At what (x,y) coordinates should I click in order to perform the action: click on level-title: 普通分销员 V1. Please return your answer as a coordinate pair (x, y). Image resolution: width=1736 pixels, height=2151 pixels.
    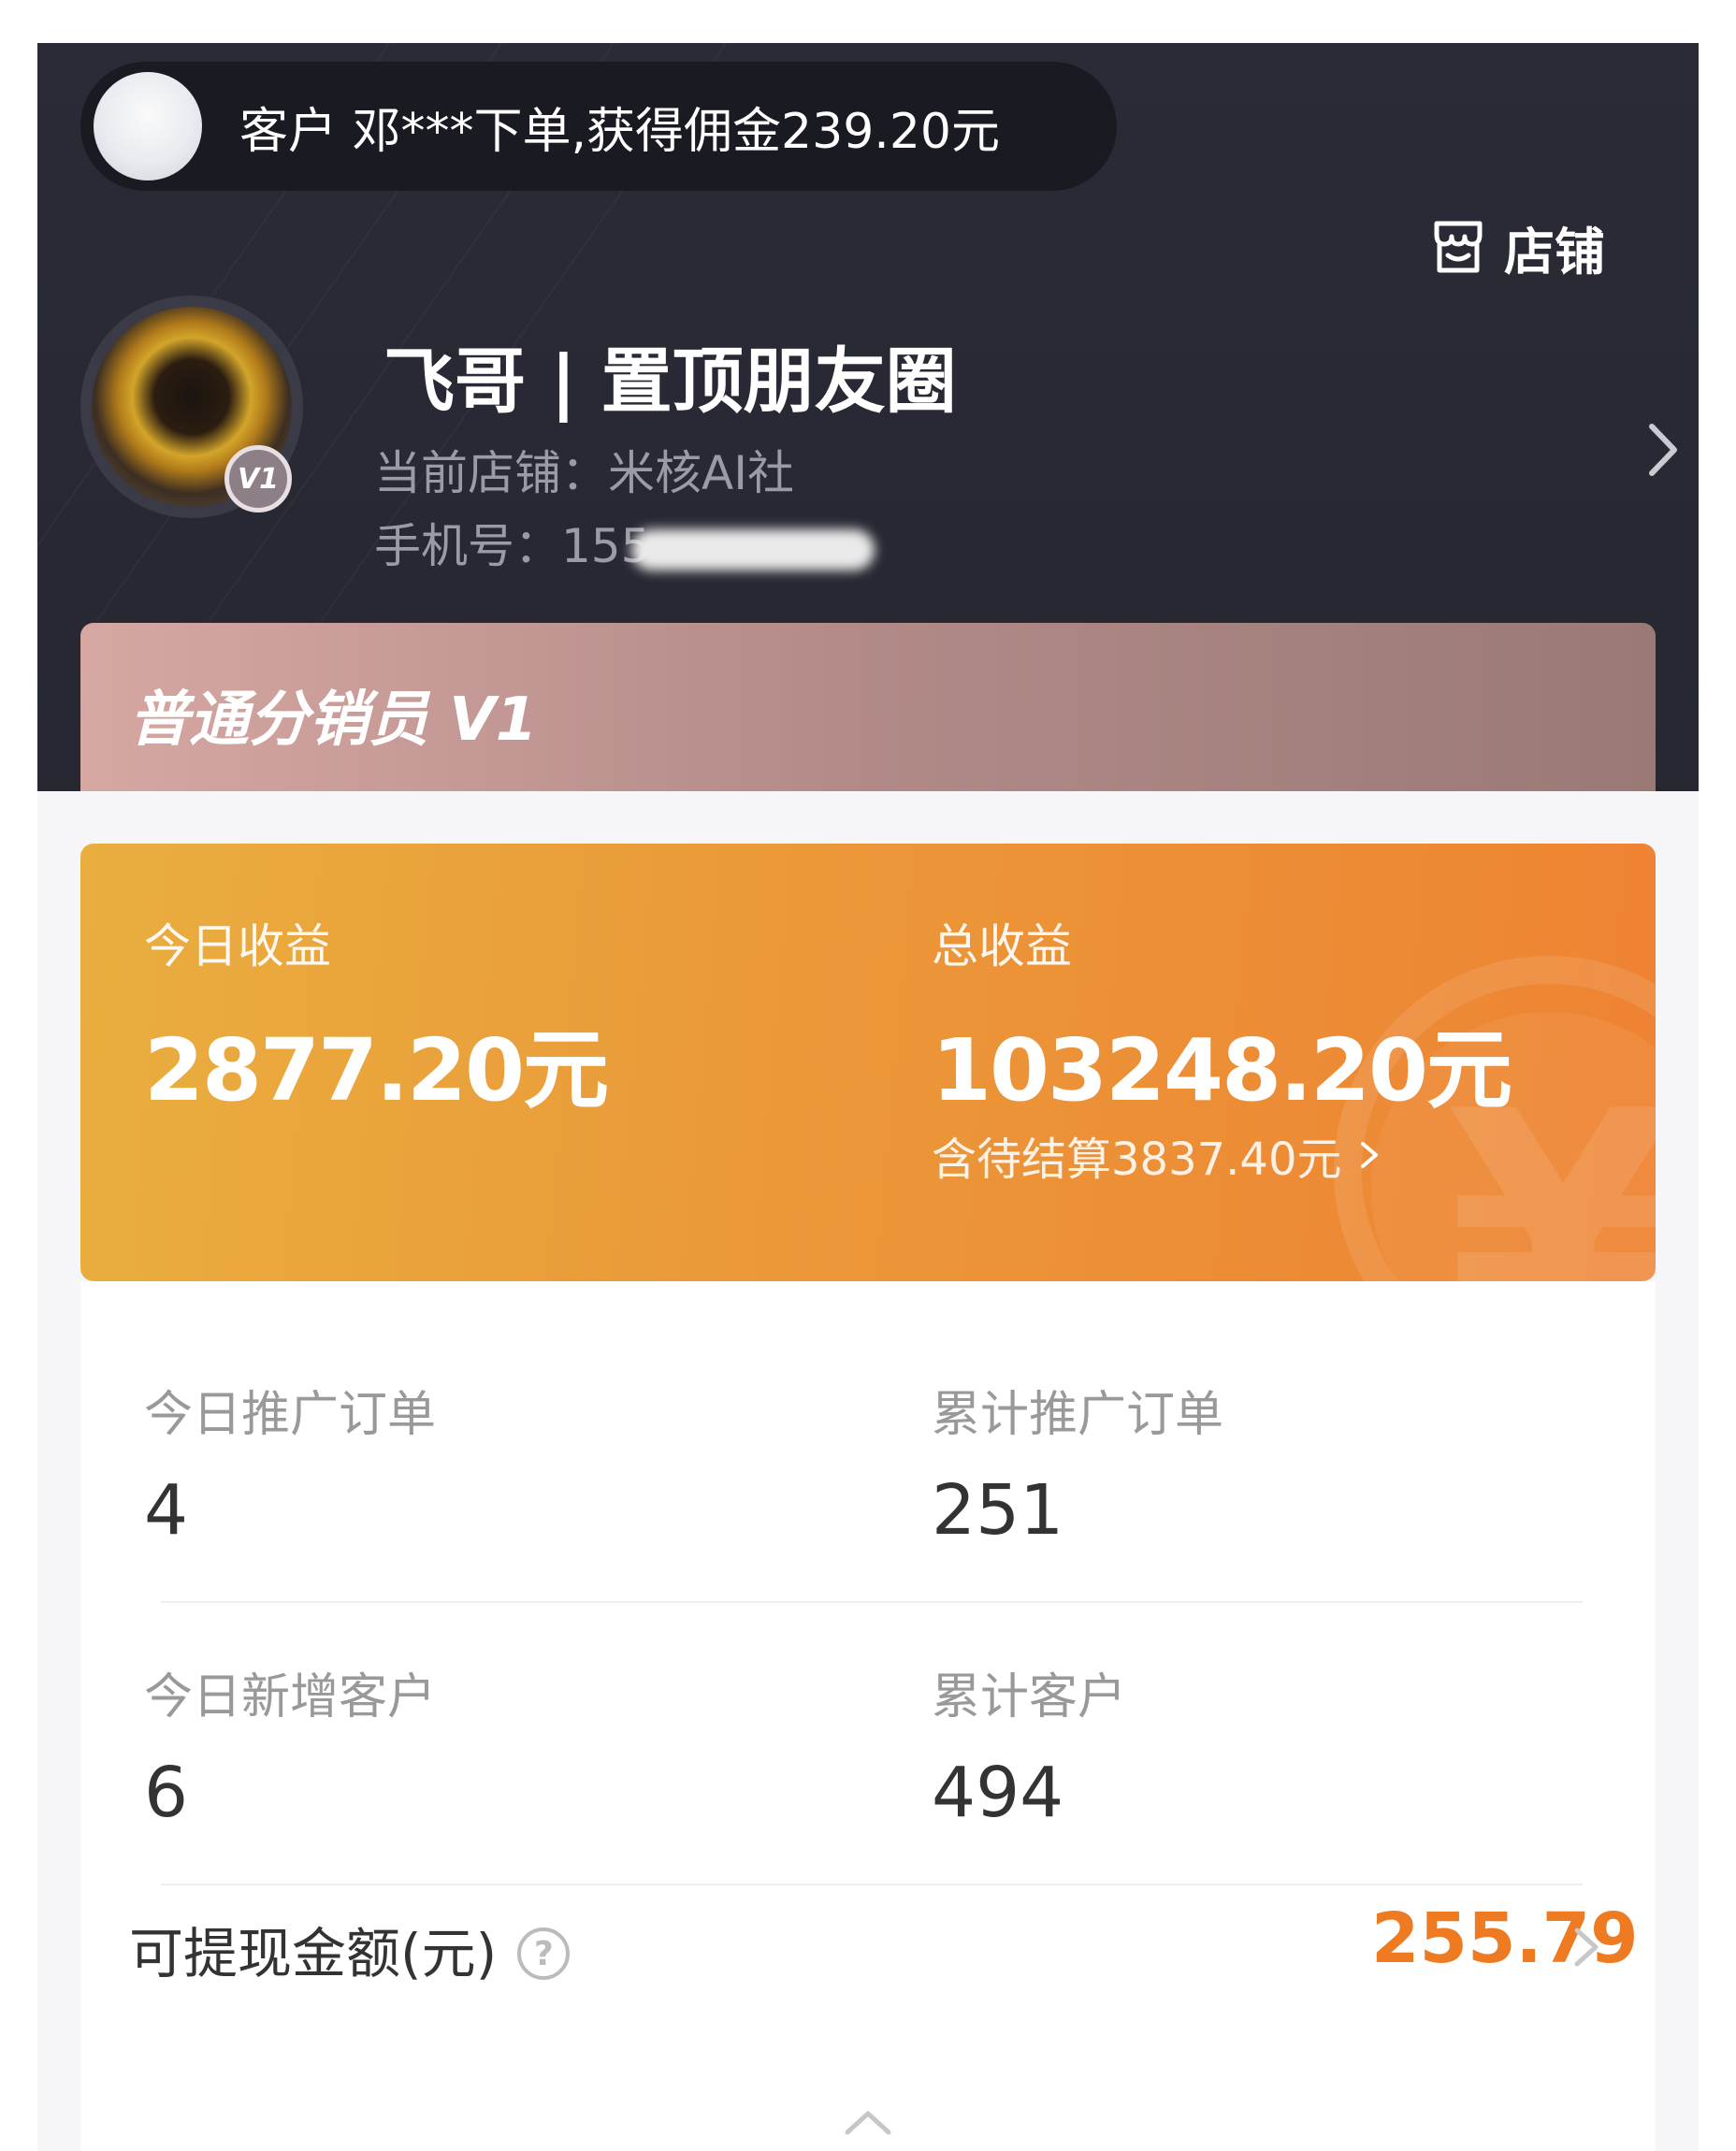
    Looking at the image, I should click on (333, 720).